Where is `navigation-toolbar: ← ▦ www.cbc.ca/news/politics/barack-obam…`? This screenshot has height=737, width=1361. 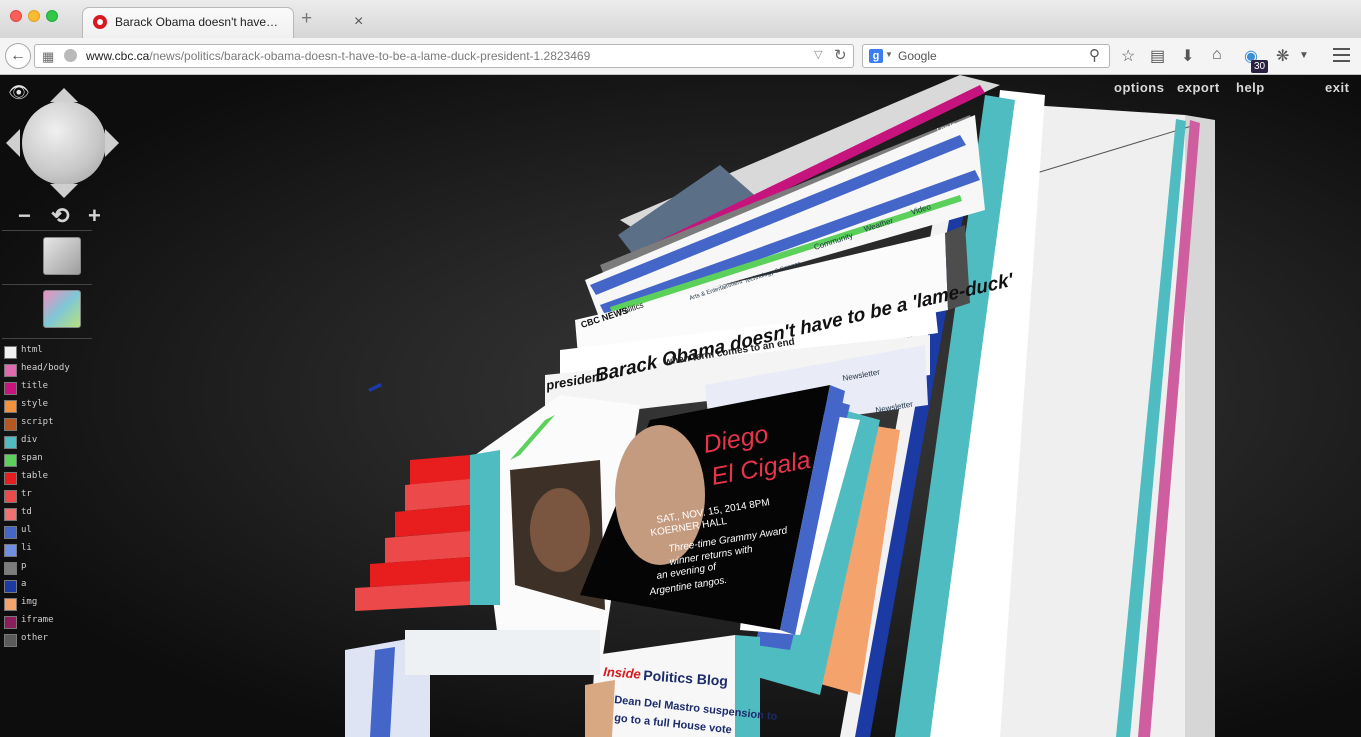
navigation-toolbar: ← ▦ www.cbc.ca/news/politics/barack-obam… is located at coordinates (680, 56).